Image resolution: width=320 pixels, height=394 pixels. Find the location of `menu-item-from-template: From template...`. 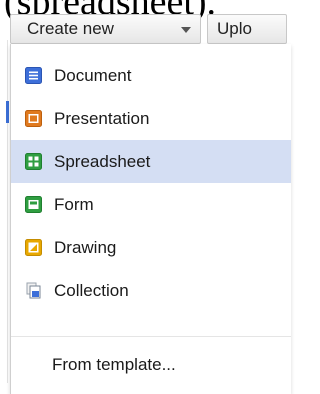

menu-item-from-template: From template... is located at coordinates (151, 364).